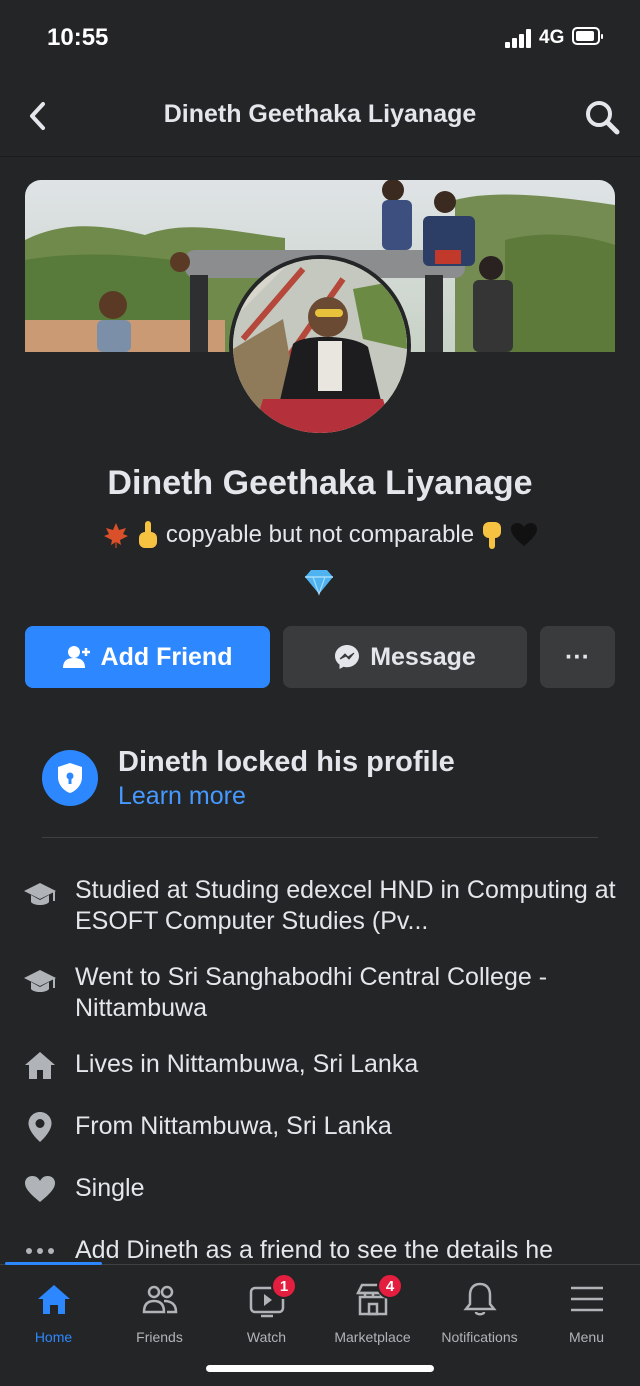 Image resolution: width=640 pixels, height=1386 pixels. I want to click on tab-notifications: Notifications, so click(479, 1310).